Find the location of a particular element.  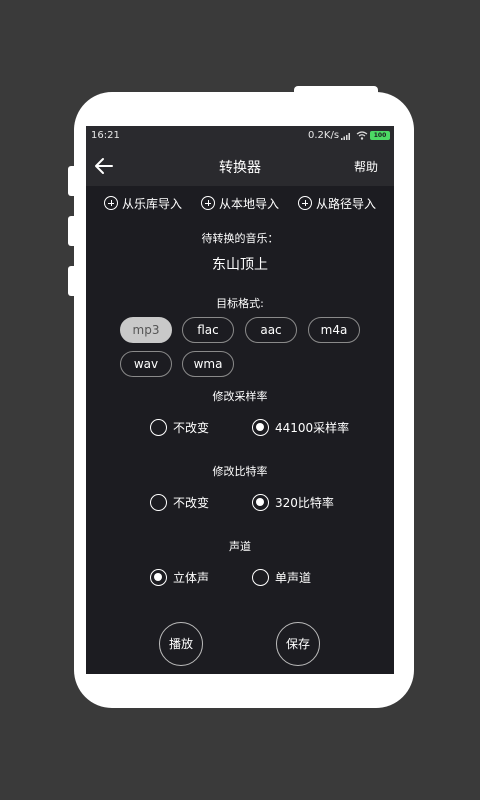

status-time: 16:21 is located at coordinates (105, 135).